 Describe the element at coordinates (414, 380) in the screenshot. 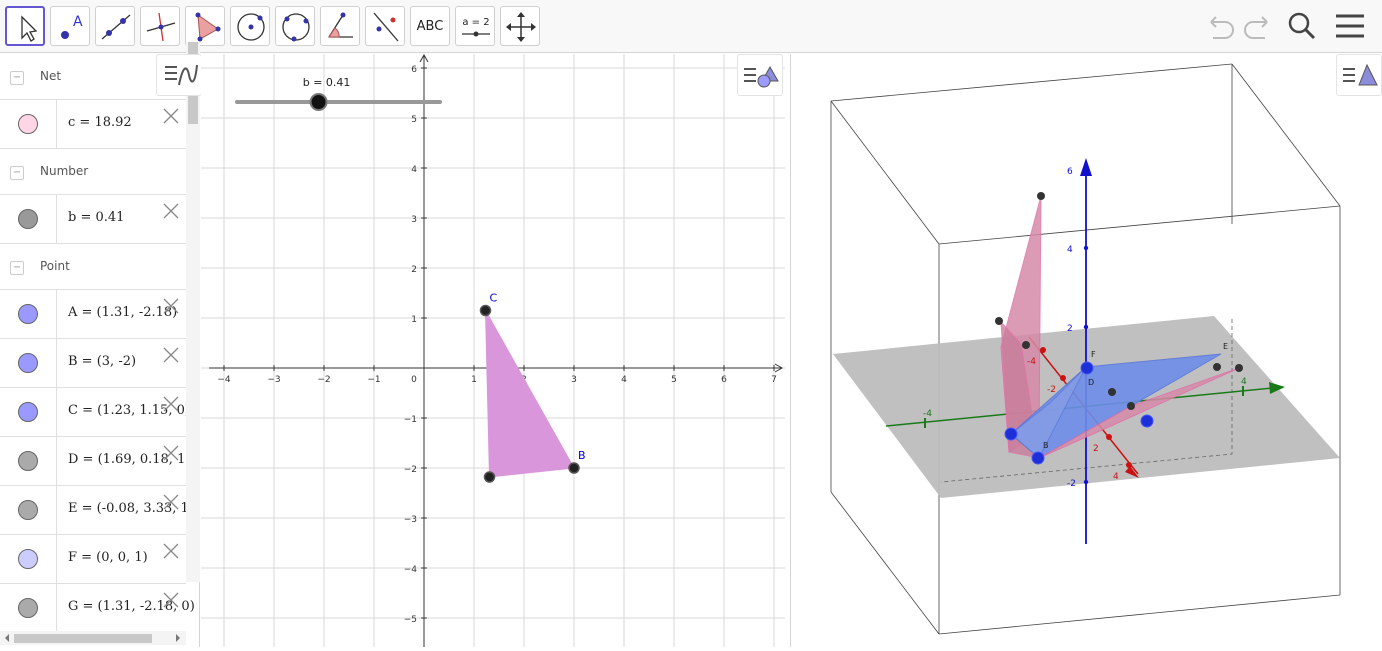

I see `x-tick-label: 0` at that location.